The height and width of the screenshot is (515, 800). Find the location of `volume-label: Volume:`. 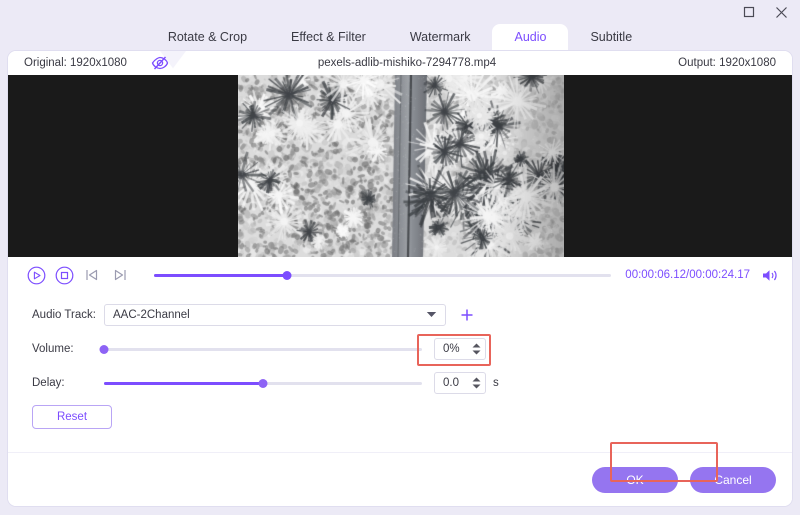

volume-label: Volume: is located at coordinates (53, 349).